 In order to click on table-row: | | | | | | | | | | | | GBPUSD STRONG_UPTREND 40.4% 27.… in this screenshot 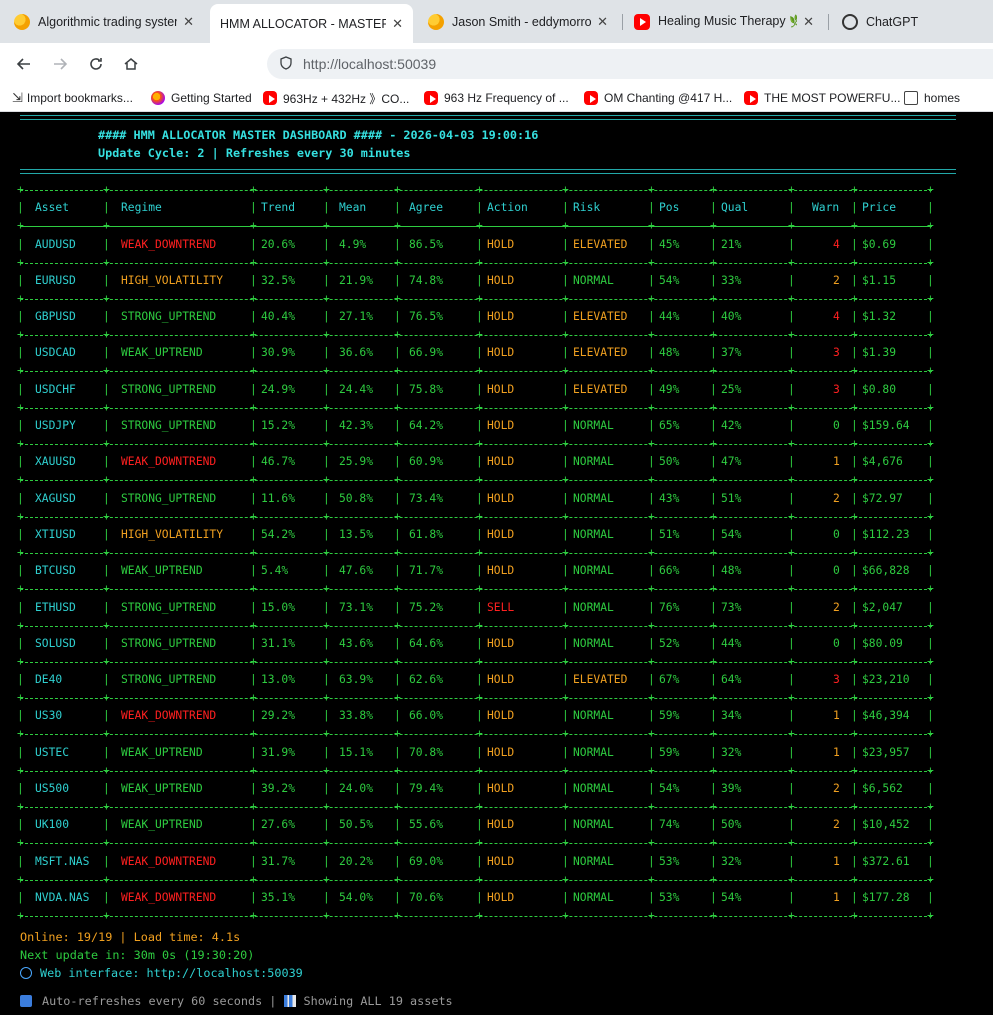, I will do `click(475, 317)`.